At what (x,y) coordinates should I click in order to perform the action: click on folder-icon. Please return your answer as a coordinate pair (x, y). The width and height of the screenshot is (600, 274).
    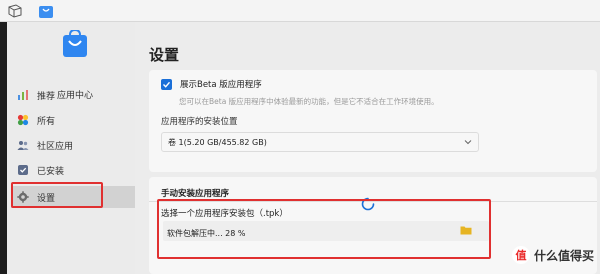
    Looking at the image, I should click on (466, 230).